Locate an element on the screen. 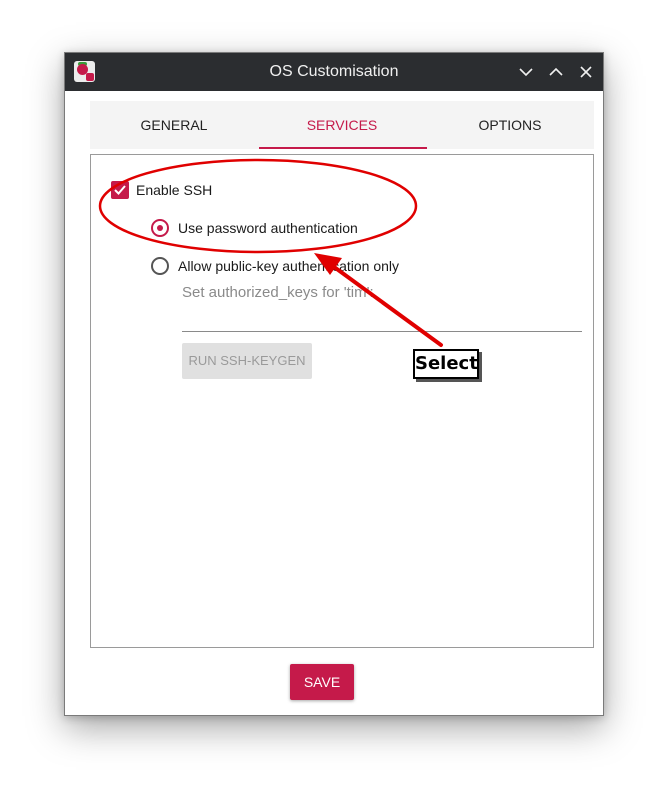 This screenshot has height=793, width=669. select-callout: Select is located at coordinates (446, 364).